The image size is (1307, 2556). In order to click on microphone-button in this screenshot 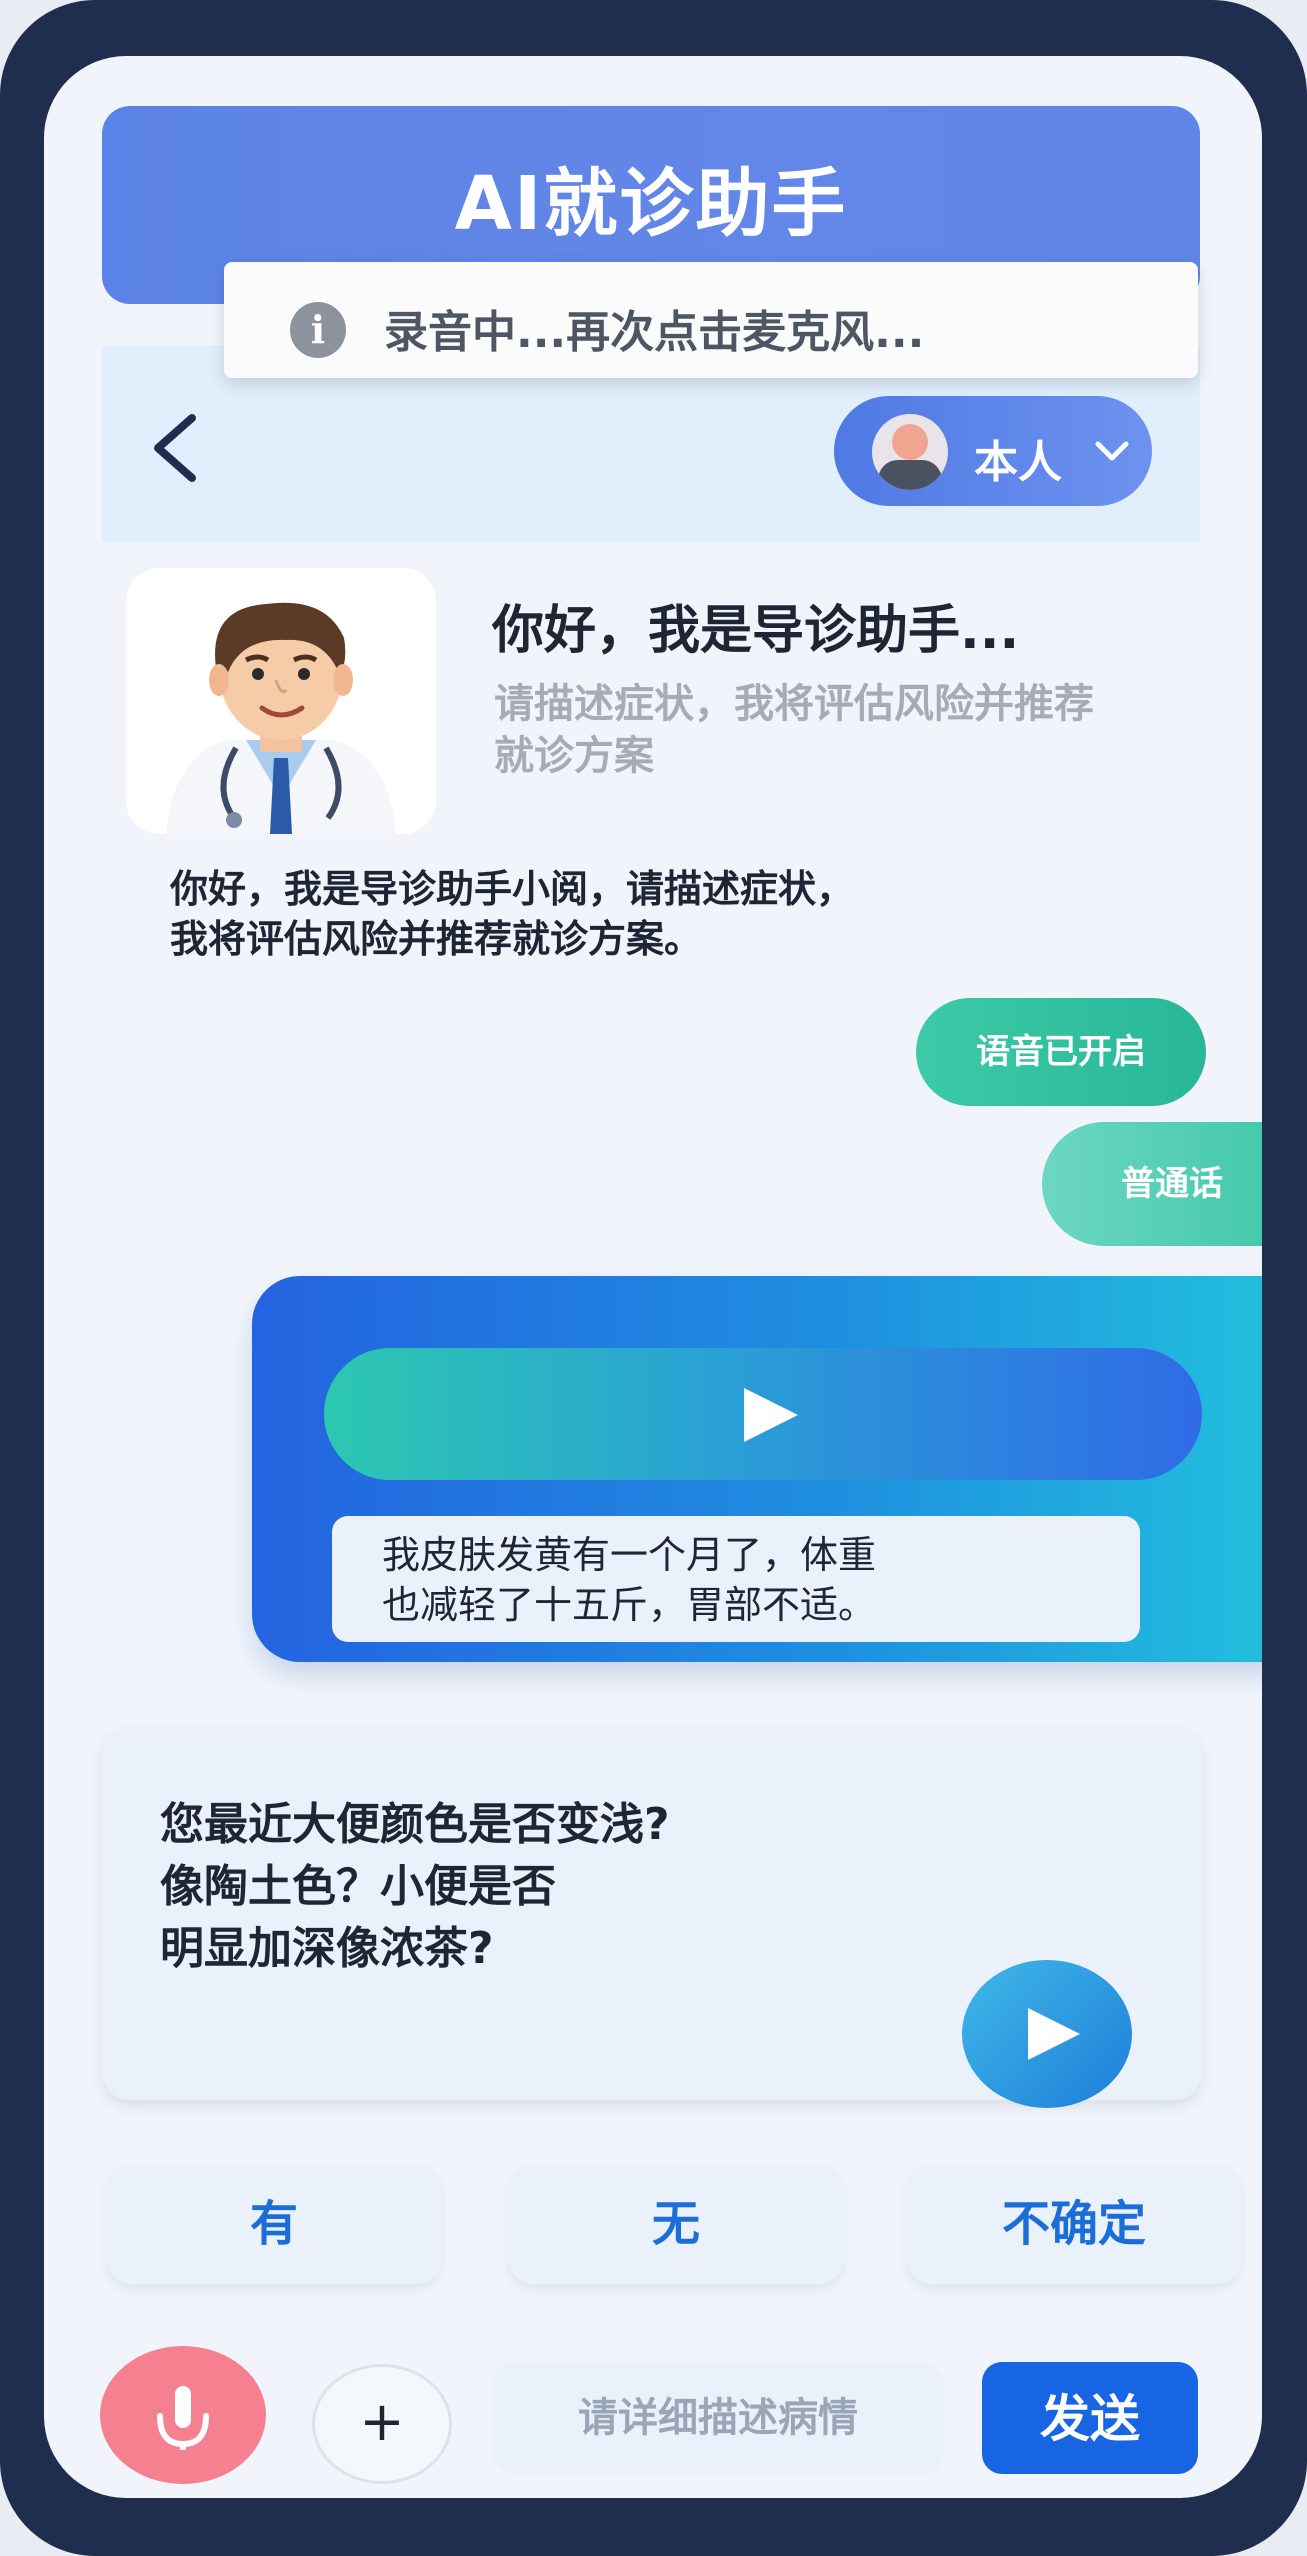, I will do `click(183, 2415)`.